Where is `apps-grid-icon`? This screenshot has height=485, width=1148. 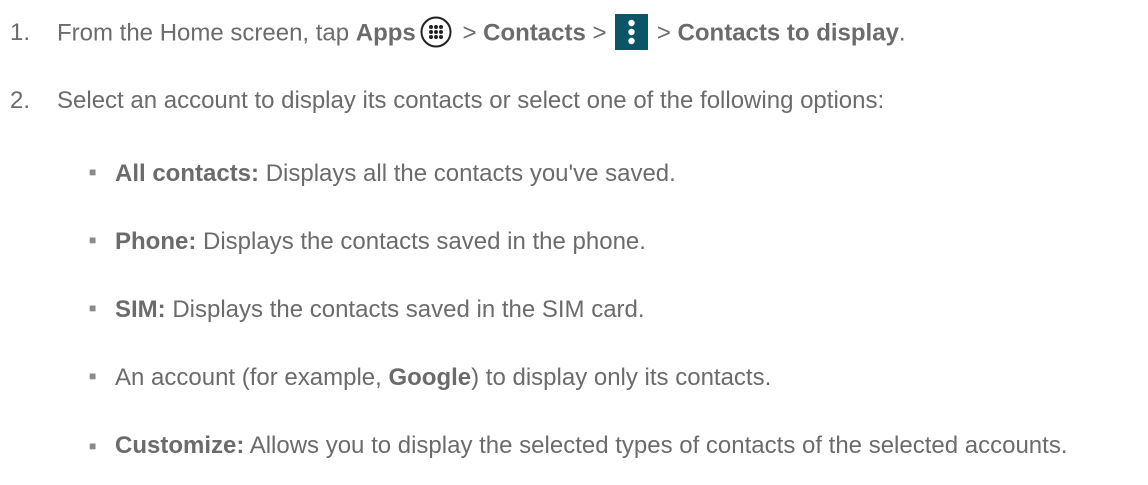 apps-grid-icon is located at coordinates (436, 32).